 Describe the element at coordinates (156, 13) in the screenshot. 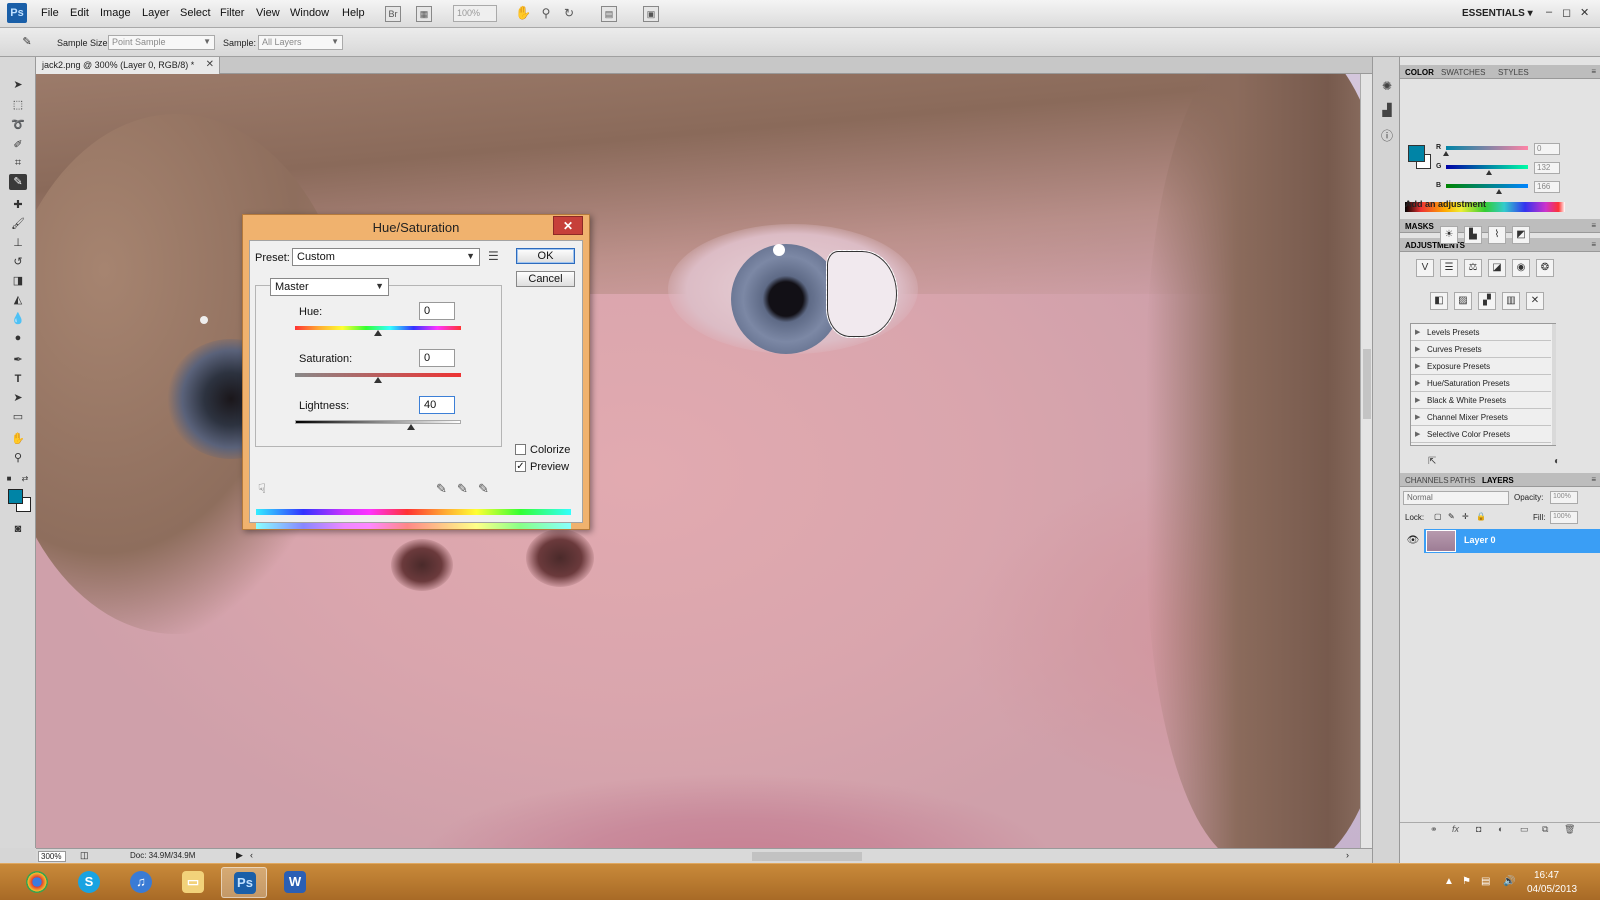

I see `menu-layer: Layer` at that location.